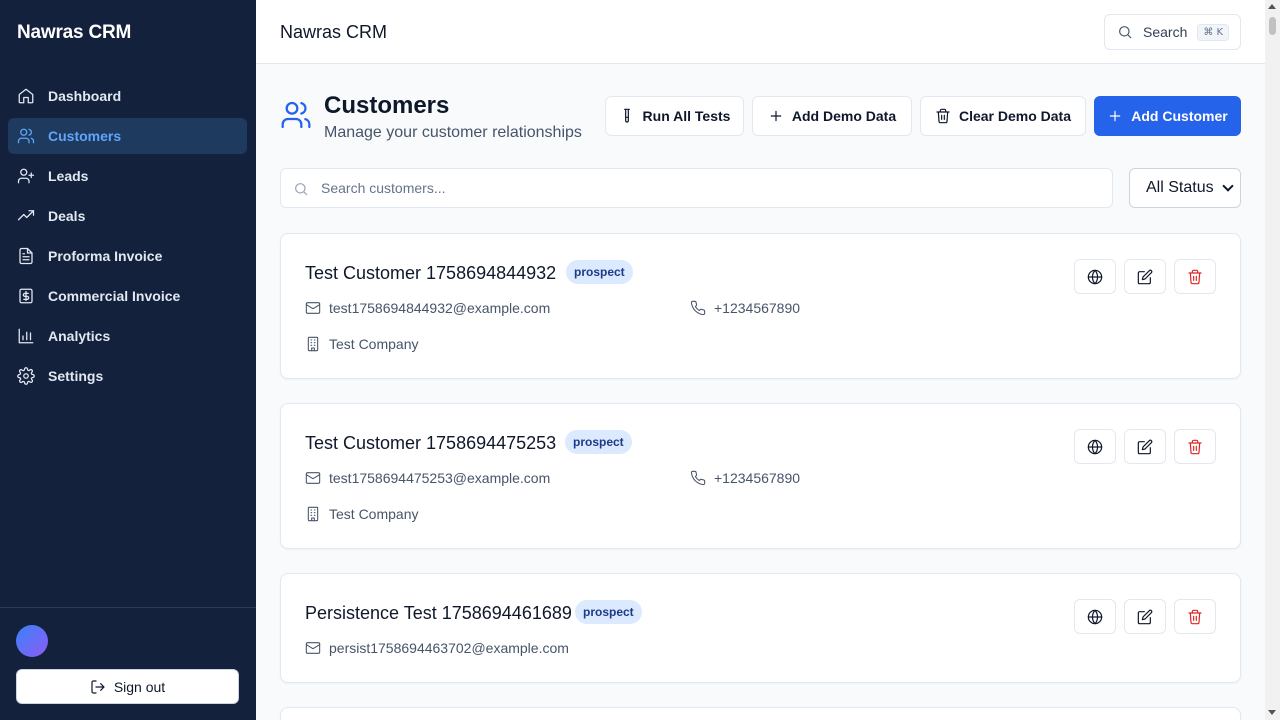 The image size is (1280, 720). I want to click on log-out-icon, so click(98, 686).